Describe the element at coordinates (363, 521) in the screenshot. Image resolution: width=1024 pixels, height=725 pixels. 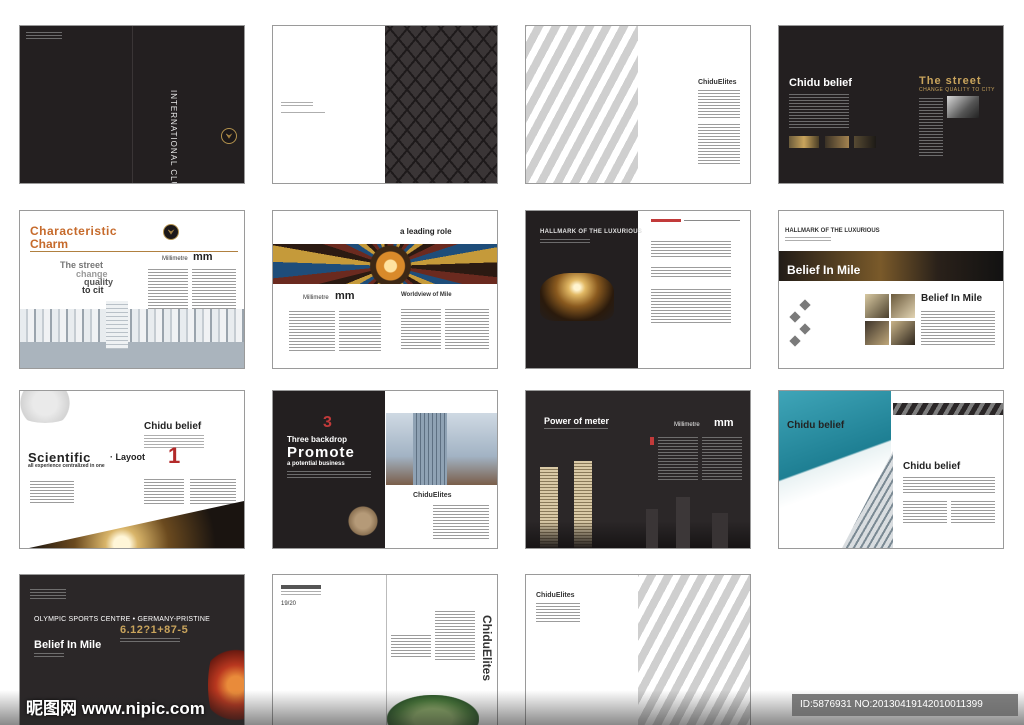
I see `floral-ornament-icon` at that location.